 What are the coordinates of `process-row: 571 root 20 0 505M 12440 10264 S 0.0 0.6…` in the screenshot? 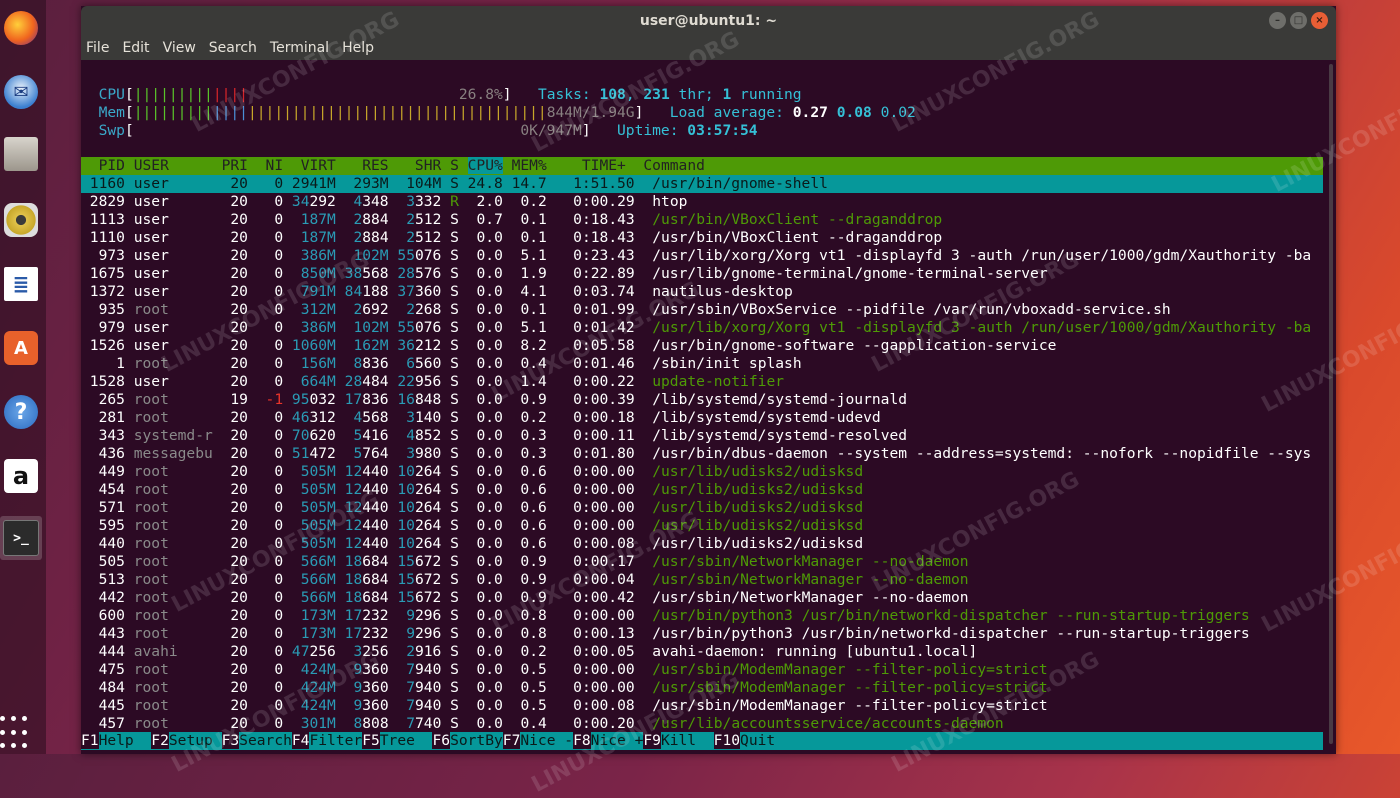 It's located at (702, 508).